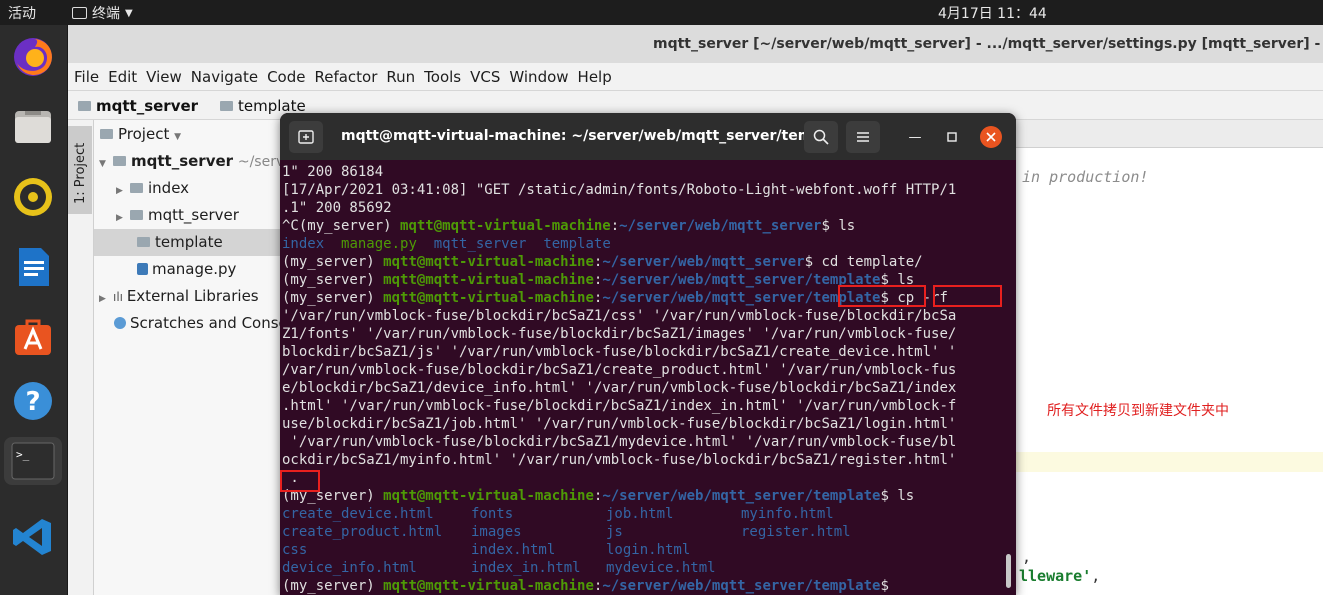  Describe the element at coordinates (33, 267) in the screenshot. I see `writer-icon` at that location.